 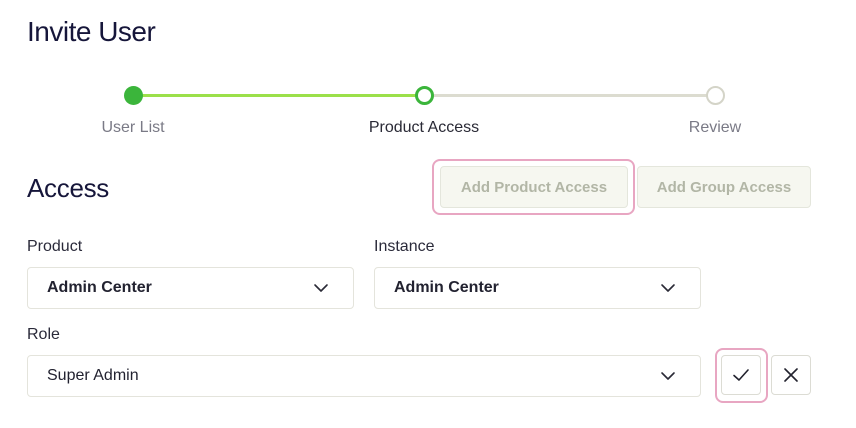 I want to click on stepper-line-complete, so click(x=278, y=95).